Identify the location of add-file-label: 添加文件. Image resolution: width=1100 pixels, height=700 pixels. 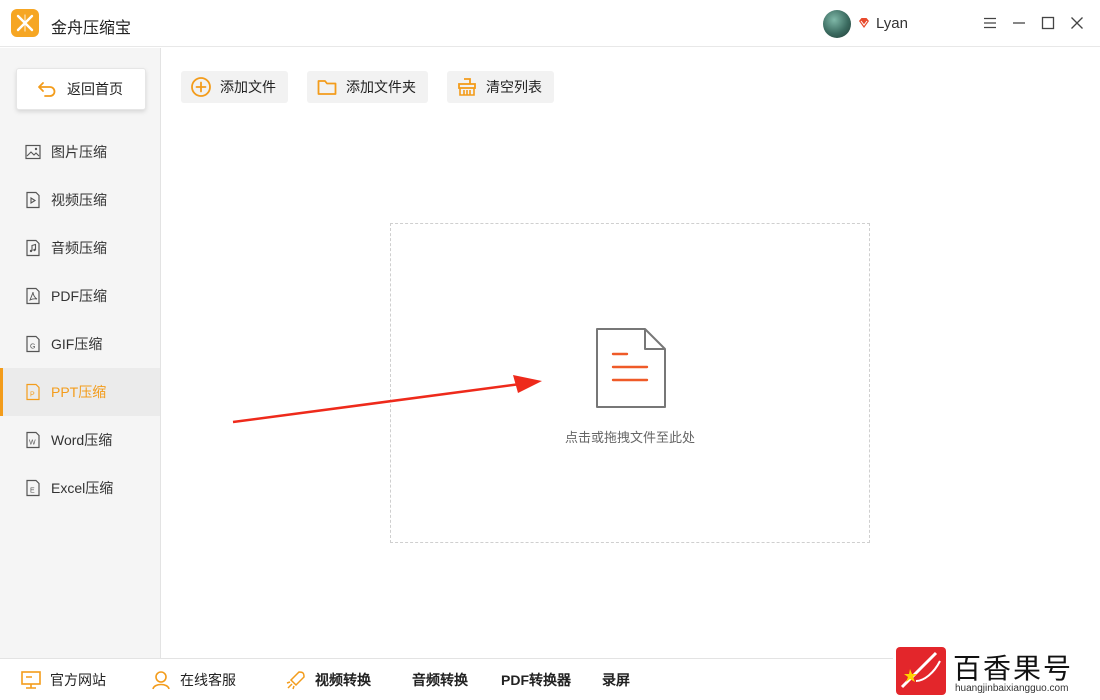
(248, 87).